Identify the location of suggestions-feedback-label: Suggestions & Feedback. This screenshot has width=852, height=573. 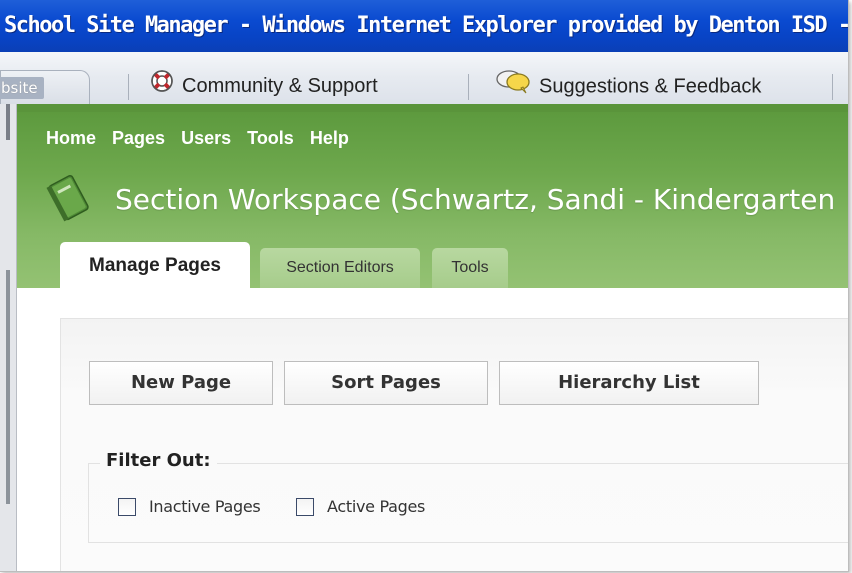
(650, 86).